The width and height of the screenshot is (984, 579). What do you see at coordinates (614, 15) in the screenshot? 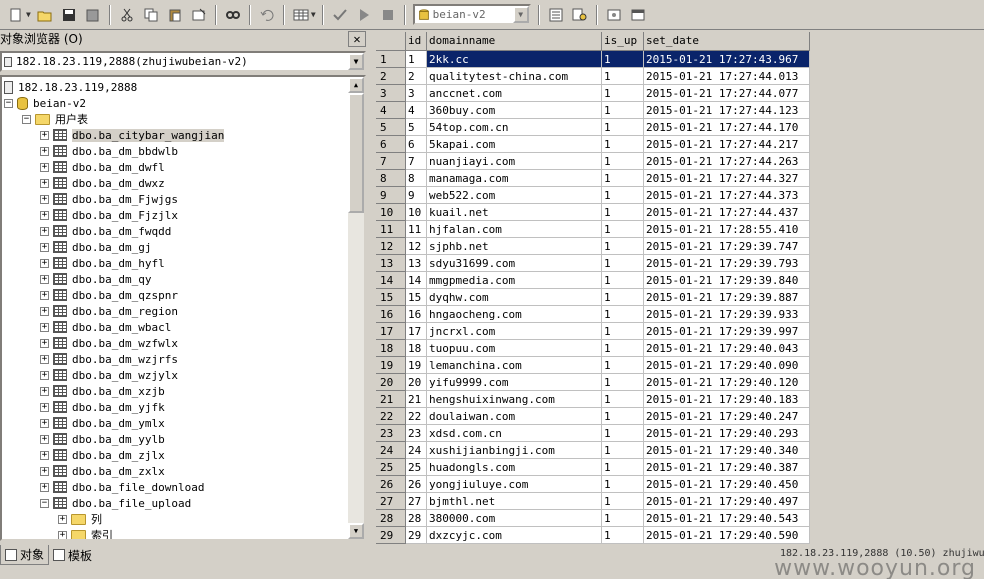
I see `options-icon` at bounding box center [614, 15].